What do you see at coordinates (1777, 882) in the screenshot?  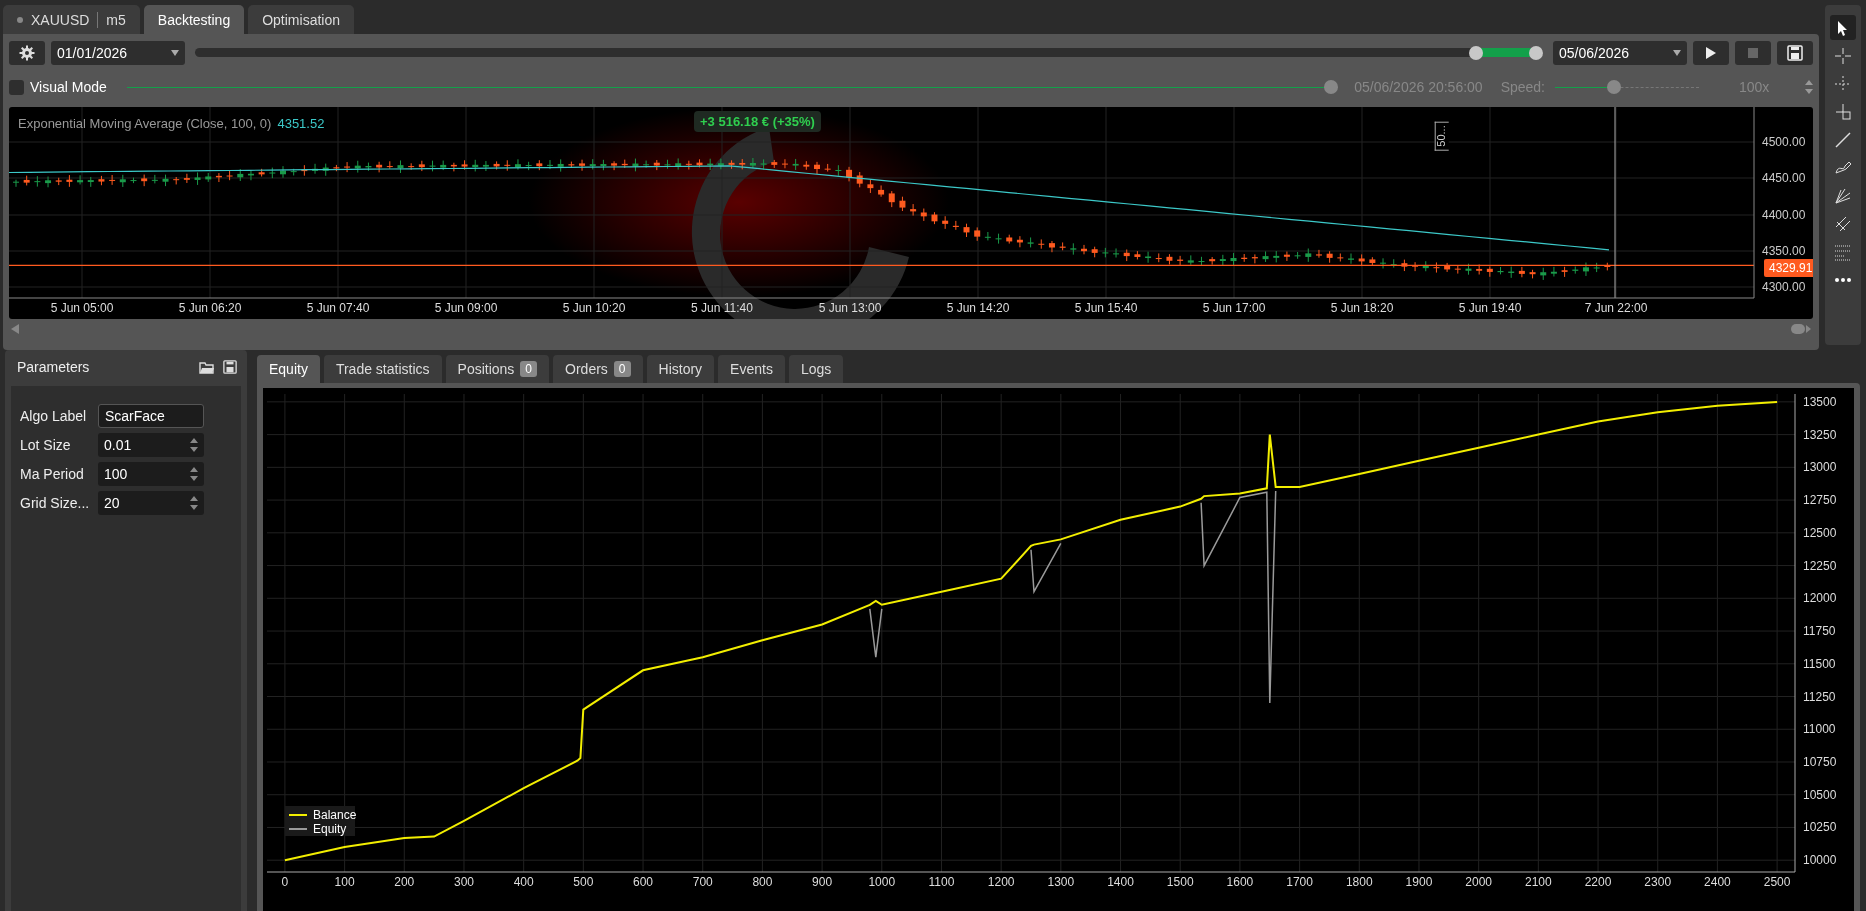 I see `x-axis-label: 2500` at bounding box center [1777, 882].